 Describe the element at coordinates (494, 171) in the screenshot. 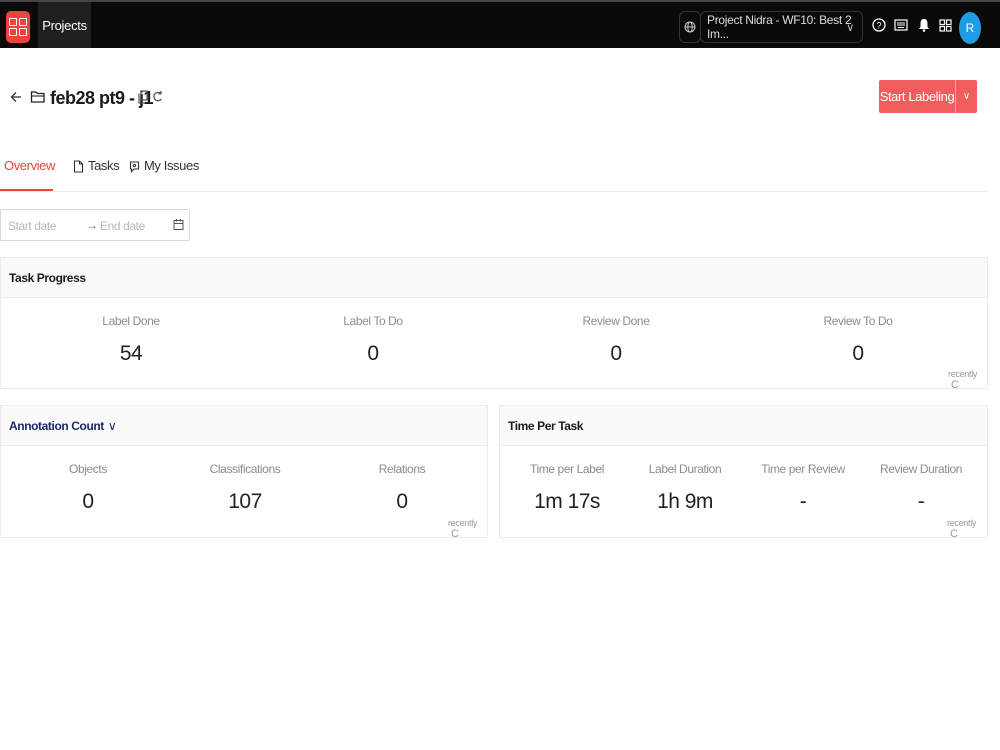

I see `project-tabs: Overview Tasks My Issues` at that location.